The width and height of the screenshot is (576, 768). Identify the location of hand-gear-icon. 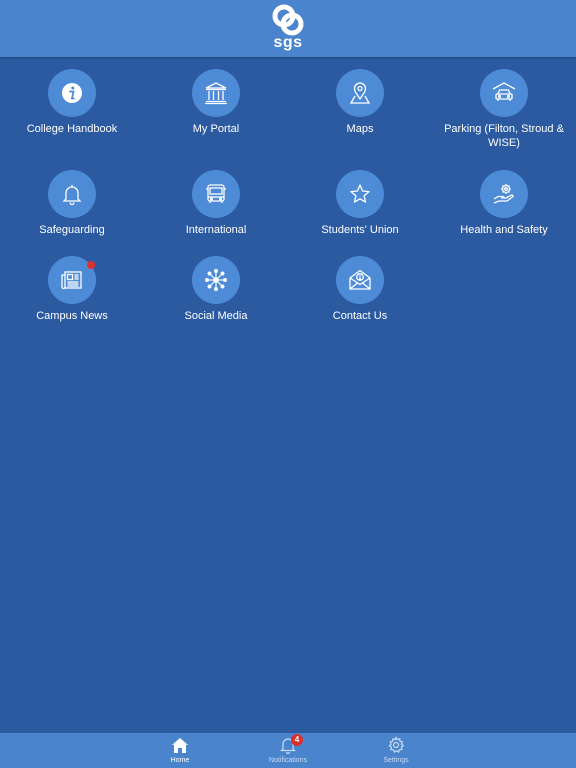
(503, 194).